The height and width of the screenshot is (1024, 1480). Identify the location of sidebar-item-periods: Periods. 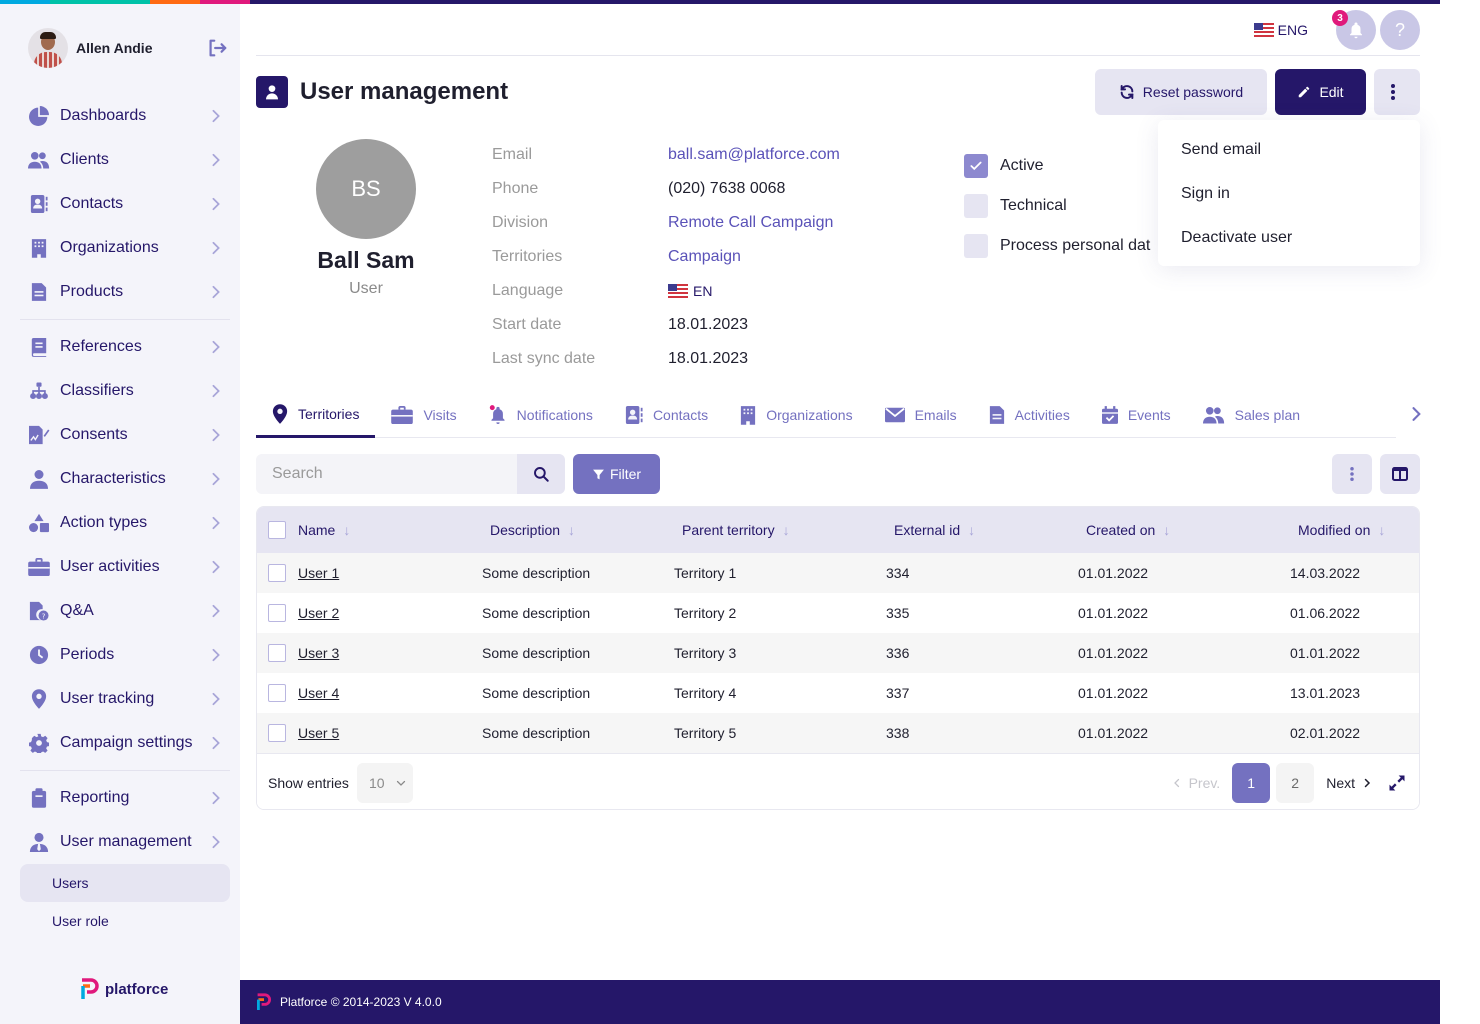
(125, 655).